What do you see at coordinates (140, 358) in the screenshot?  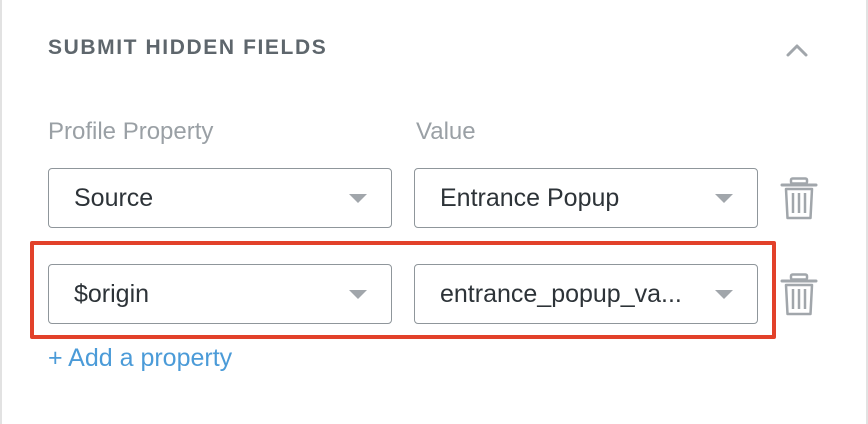 I see `add-property-link: + Add a property` at bounding box center [140, 358].